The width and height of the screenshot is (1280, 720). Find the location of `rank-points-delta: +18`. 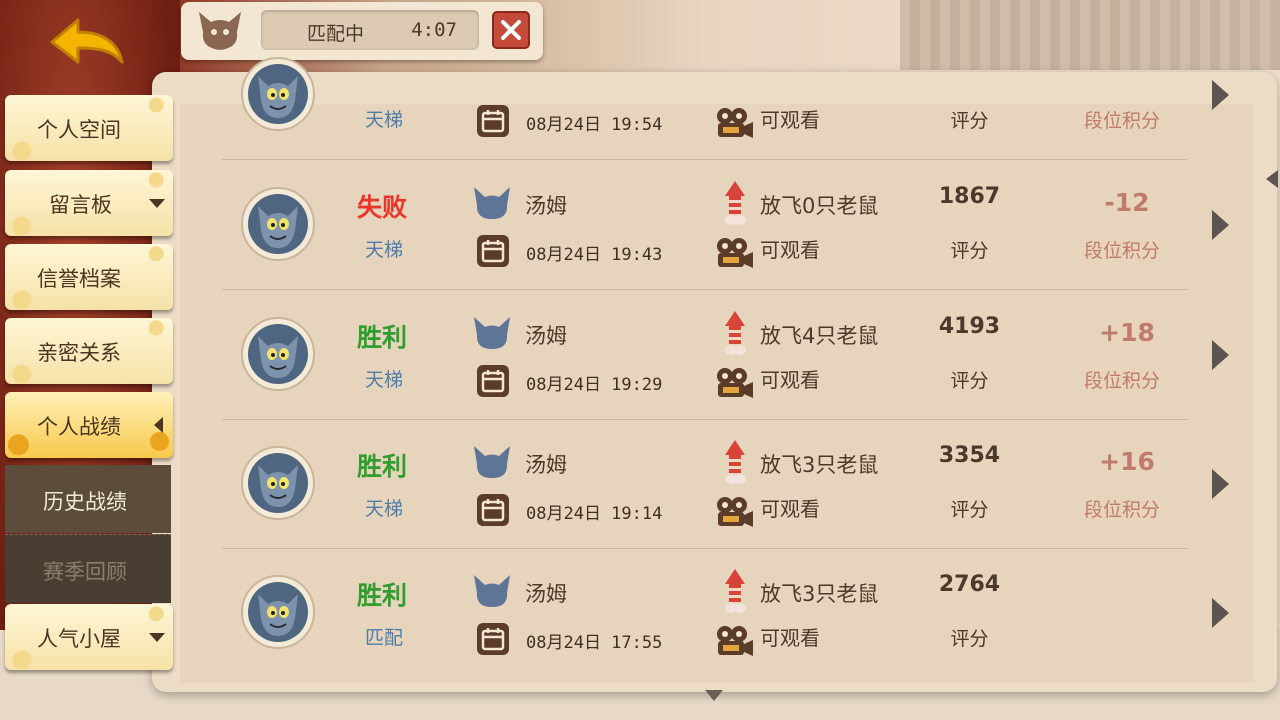

rank-points-delta: +18 is located at coordinates (1127, 332).